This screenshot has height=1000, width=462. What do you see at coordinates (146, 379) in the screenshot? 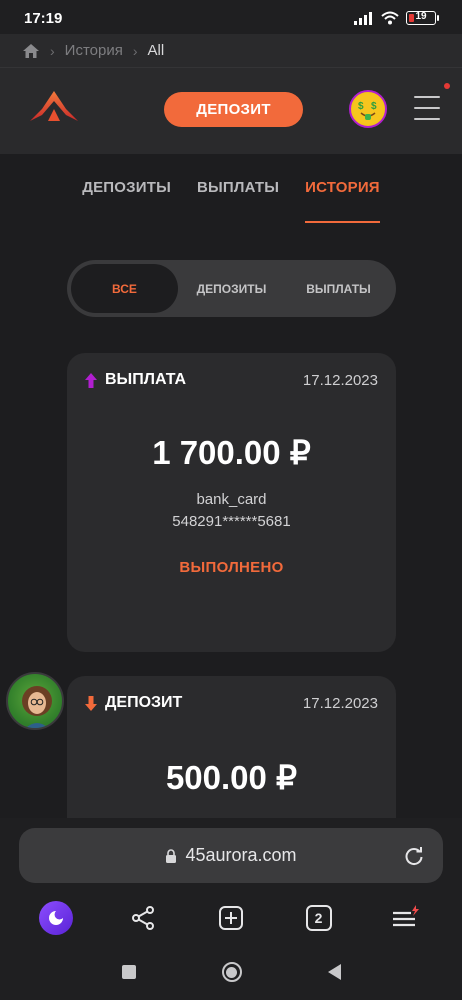
I see `transaction-type-label: ВЫПЛАТА` at bounding box center [146, 379].